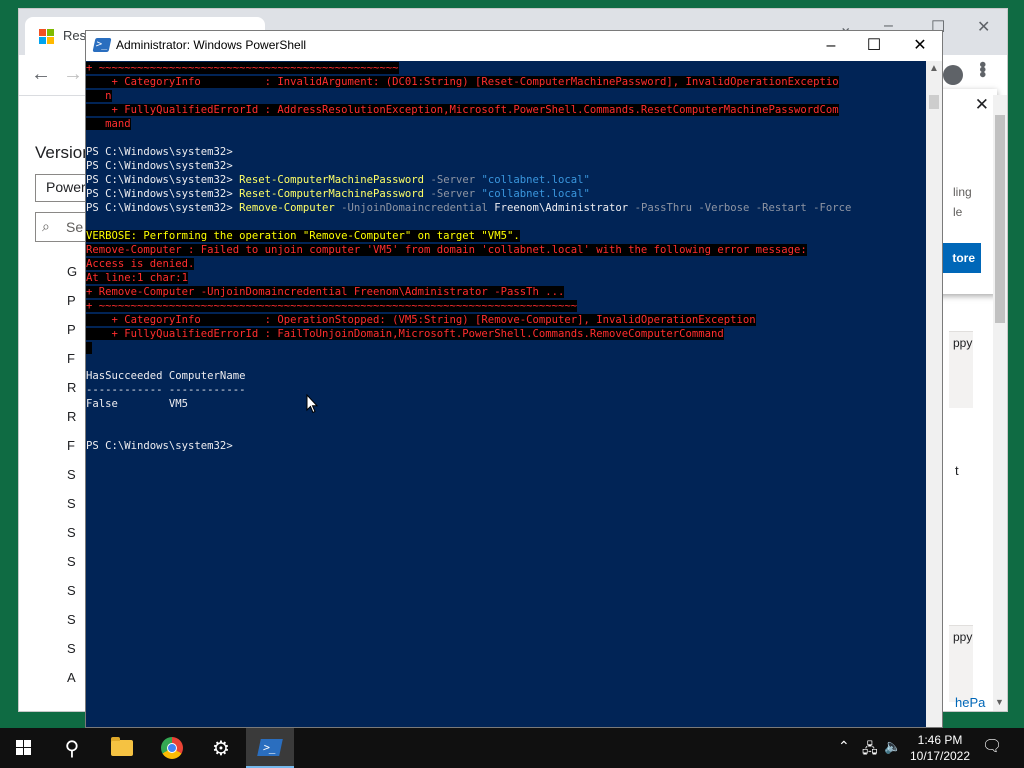 This screenshot has width=1024, height=768. What do you see at coordinates (874, 46) in the screenshot?
I see `maximize-icon: ☐` at bounding box center [874, 46].